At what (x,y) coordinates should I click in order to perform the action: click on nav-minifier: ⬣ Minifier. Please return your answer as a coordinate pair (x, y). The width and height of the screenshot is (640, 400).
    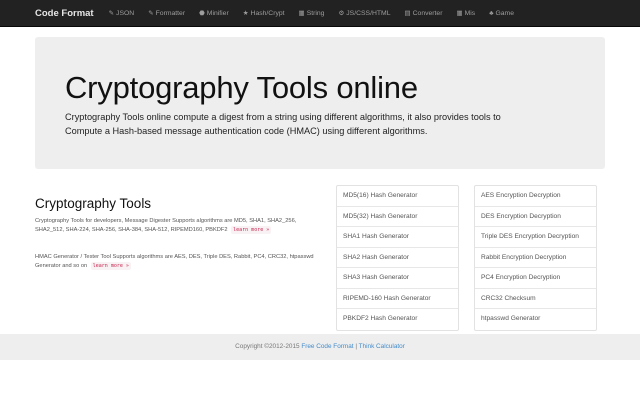
    Looking at the image, I should click on (214, 13).